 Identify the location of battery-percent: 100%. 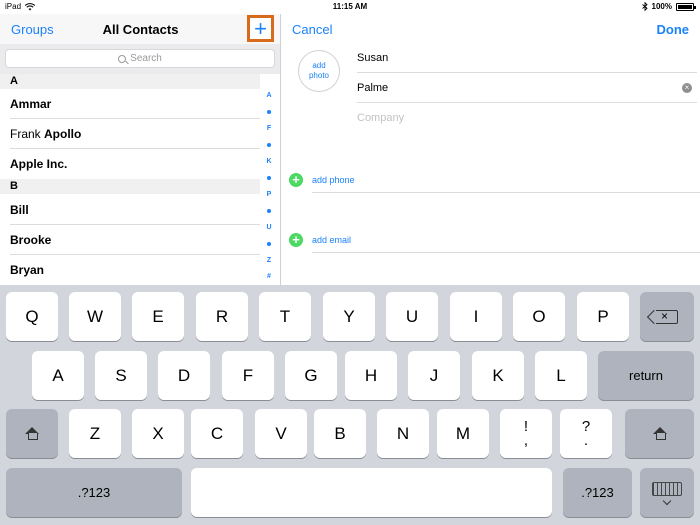
(661, 6).